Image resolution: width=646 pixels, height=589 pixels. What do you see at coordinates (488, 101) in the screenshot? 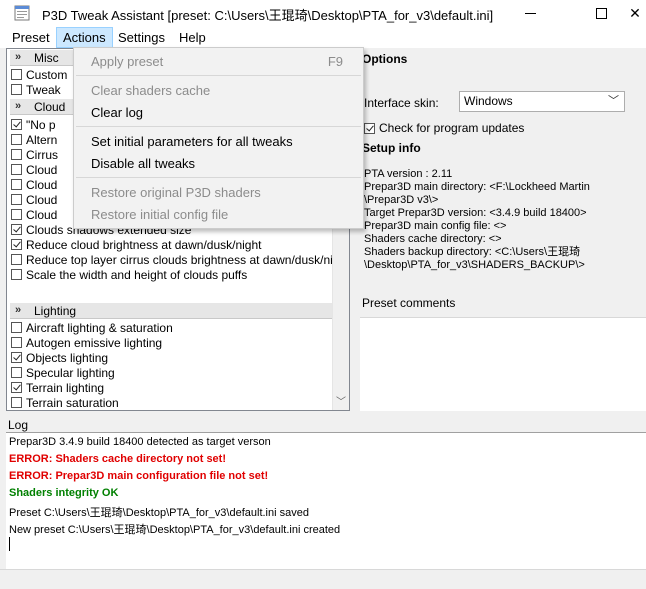
I see `interface-skin-value: Windows` at bounding box center [488, 101].